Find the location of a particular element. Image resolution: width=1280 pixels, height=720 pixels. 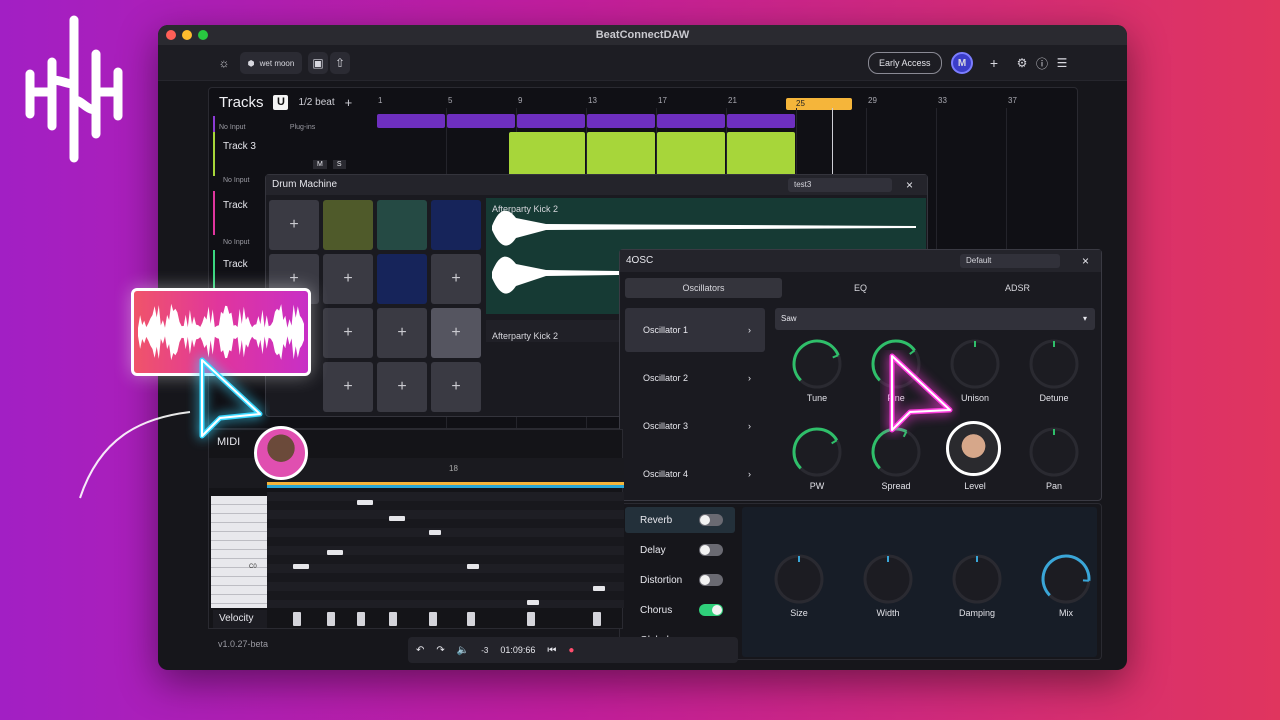

note-grid is located at coordinates (445, 550).